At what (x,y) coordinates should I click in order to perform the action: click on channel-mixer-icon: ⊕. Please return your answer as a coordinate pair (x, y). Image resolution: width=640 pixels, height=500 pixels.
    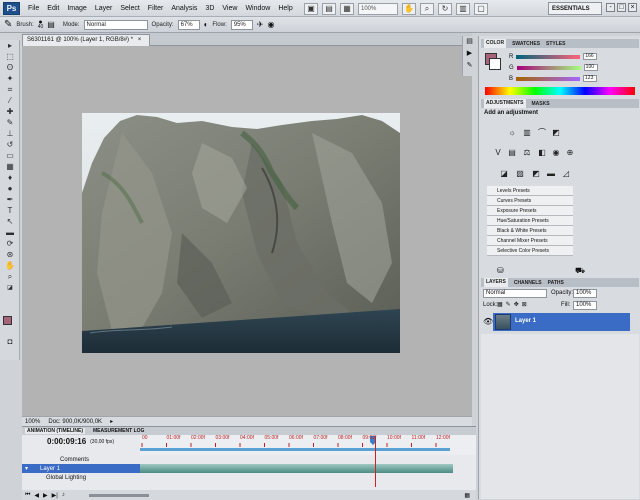
    Looking at the image, I should click on (570, 152).